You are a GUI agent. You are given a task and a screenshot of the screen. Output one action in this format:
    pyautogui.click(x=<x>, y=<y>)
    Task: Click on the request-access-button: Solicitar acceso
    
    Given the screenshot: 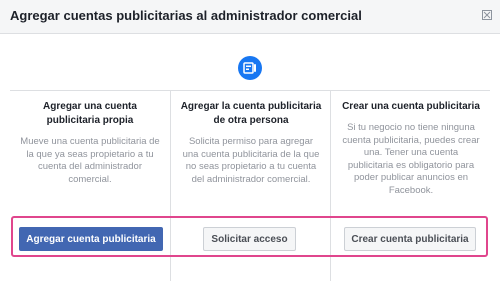 What is the action you would take?
    pyautogui.click(x=249, y=239)
    